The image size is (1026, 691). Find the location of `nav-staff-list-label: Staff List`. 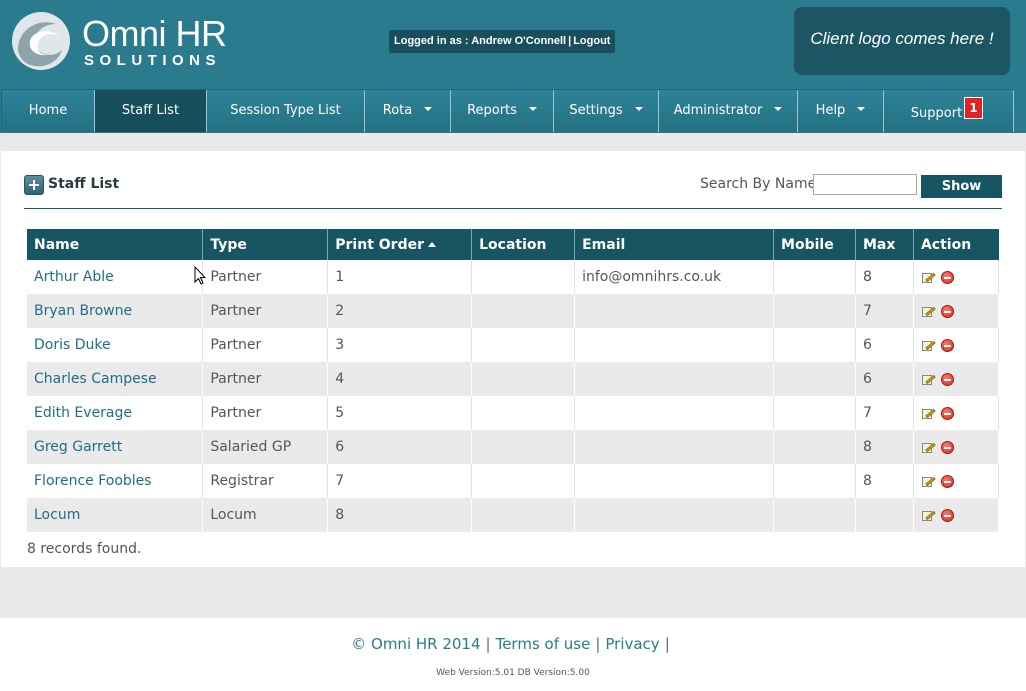

nav-staff-list-label: Staff List is located at coordinates (150, 110).